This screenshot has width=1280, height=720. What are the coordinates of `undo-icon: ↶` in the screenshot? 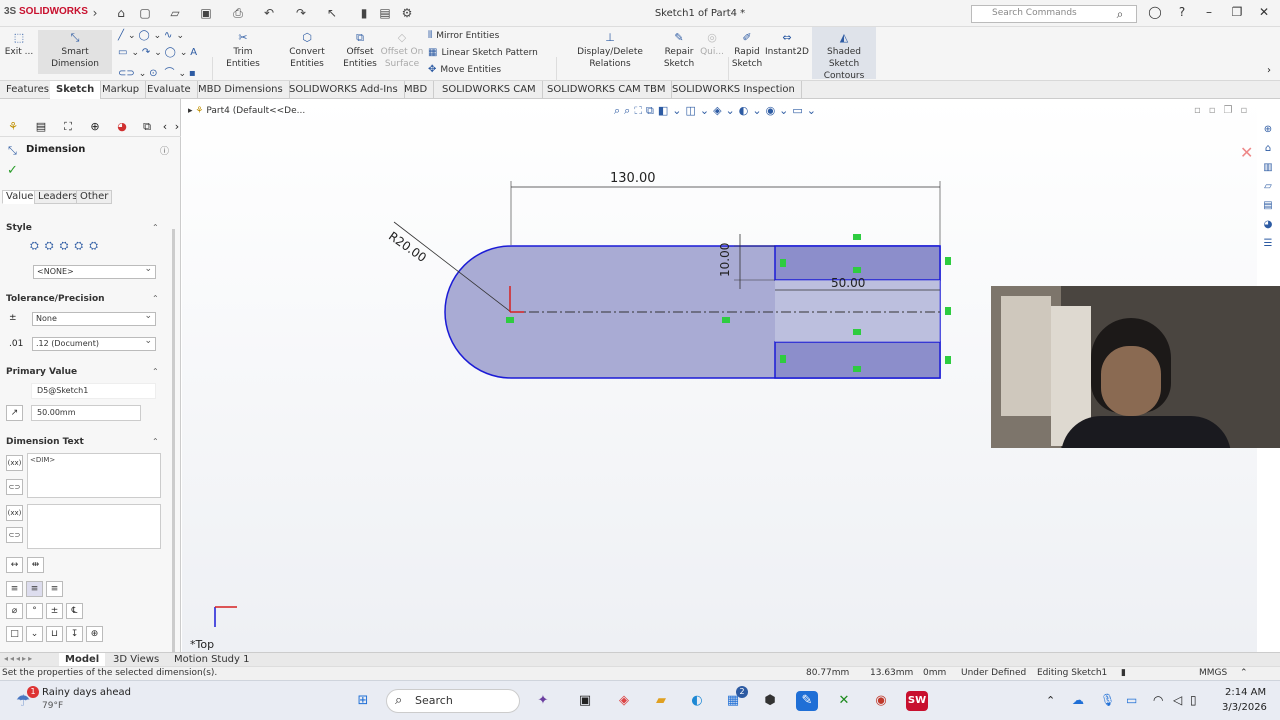 It's located at (269, 13).